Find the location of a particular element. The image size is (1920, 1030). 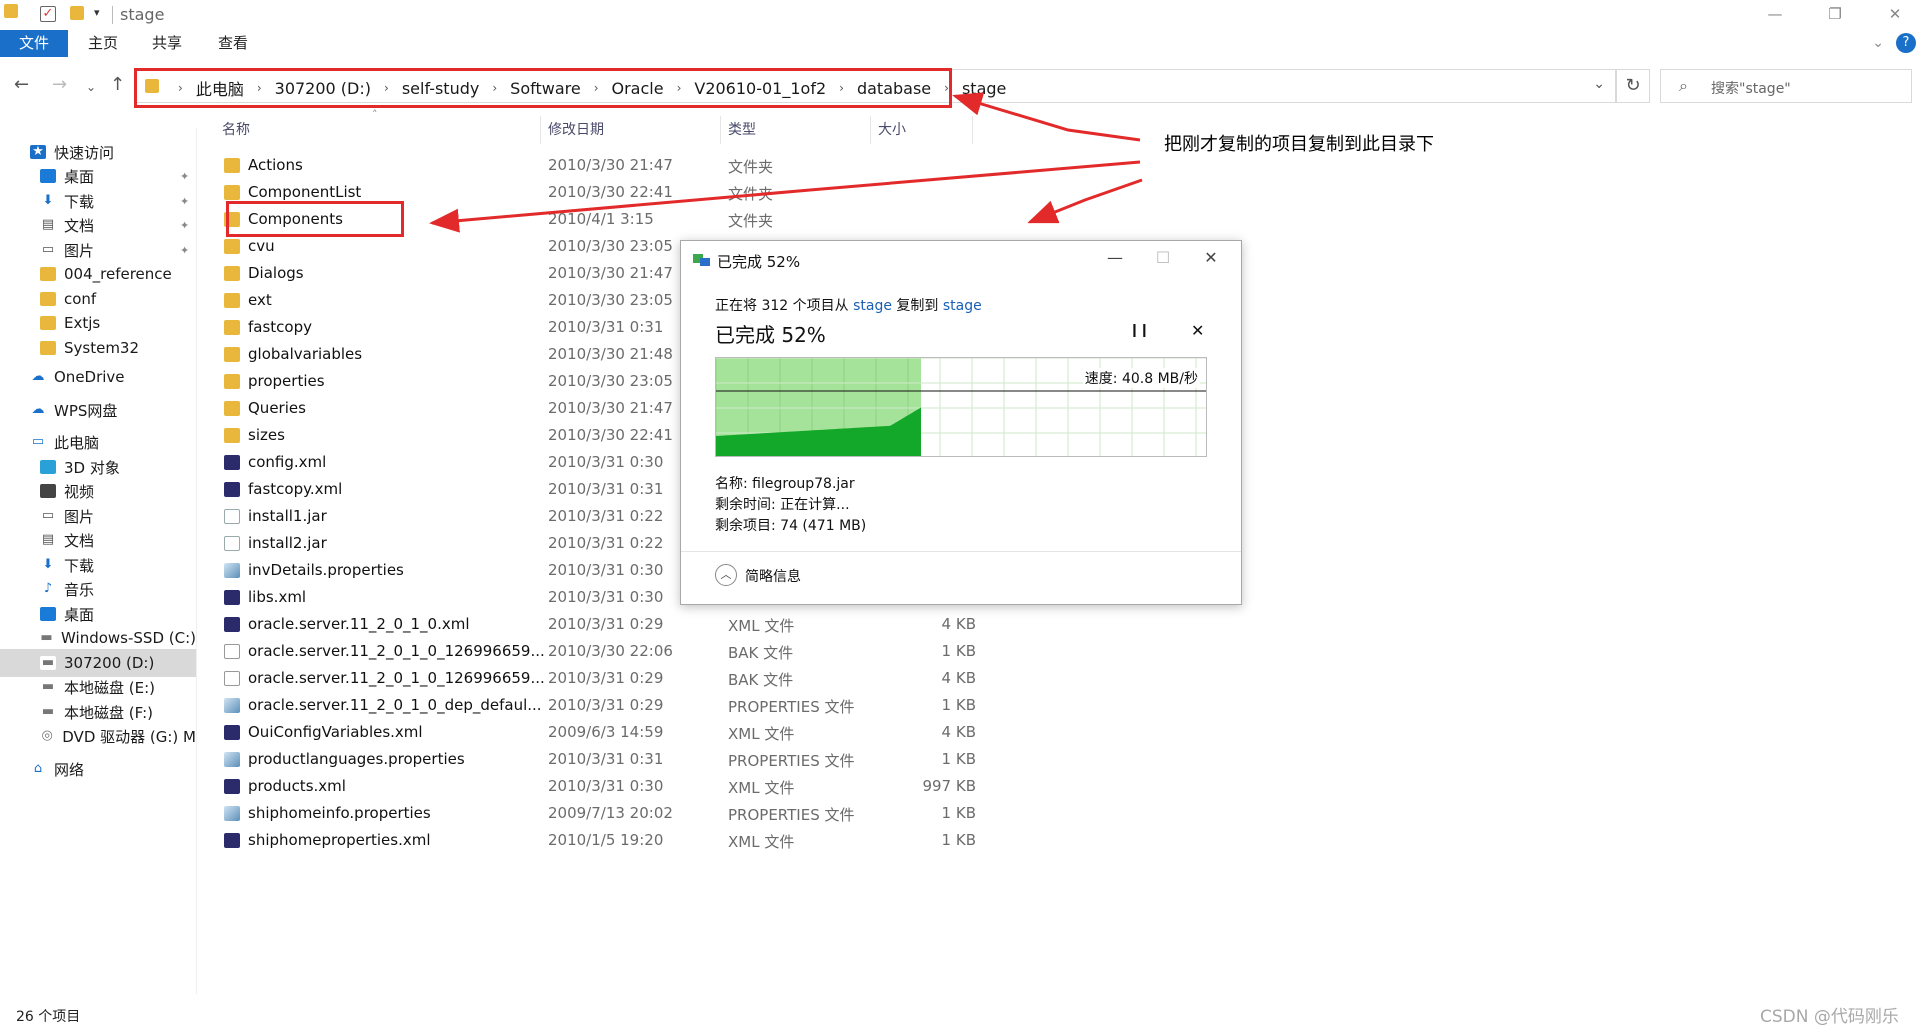

column-header-name: 名称 is located at coordinates (236, 130).